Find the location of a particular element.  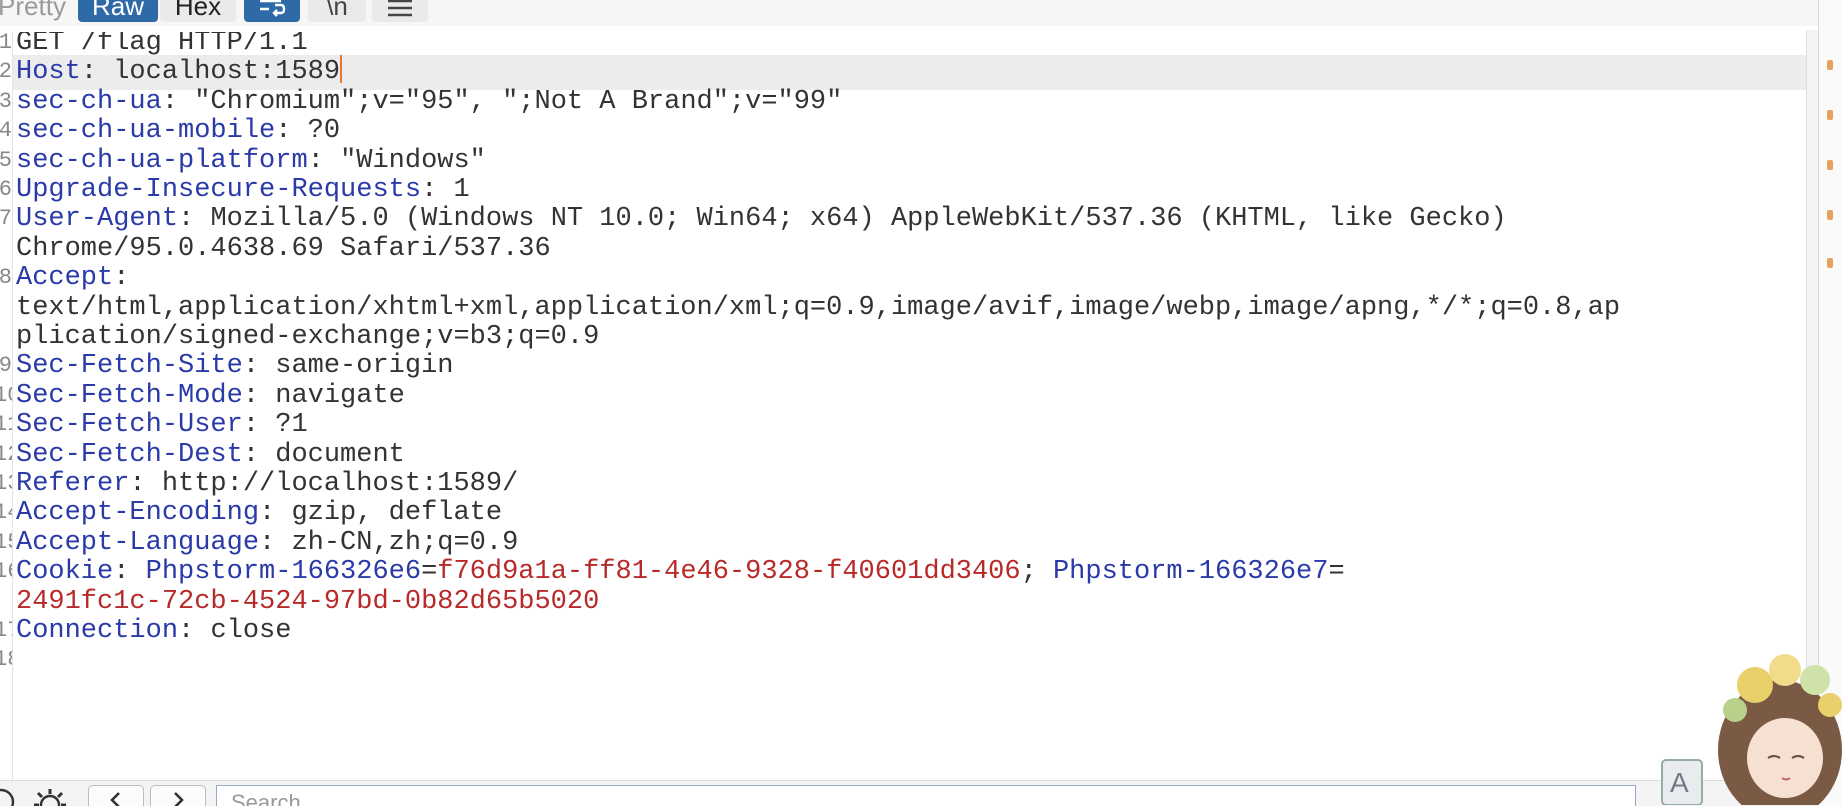

header-name: Accept-Language is located at coordinates (138, 542).